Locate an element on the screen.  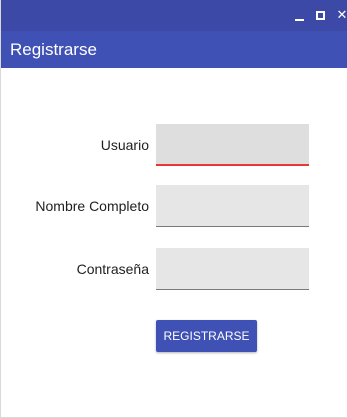
username-label: Usuario is located at coordinates (124, 145).